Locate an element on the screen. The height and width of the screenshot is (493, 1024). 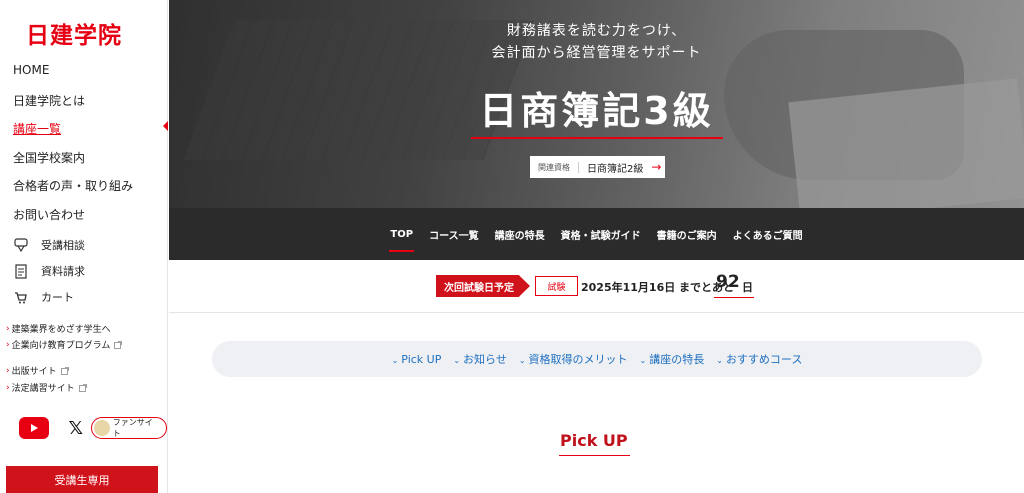
pick-up-heading: Pick UP is located at coordinates (594, 440).